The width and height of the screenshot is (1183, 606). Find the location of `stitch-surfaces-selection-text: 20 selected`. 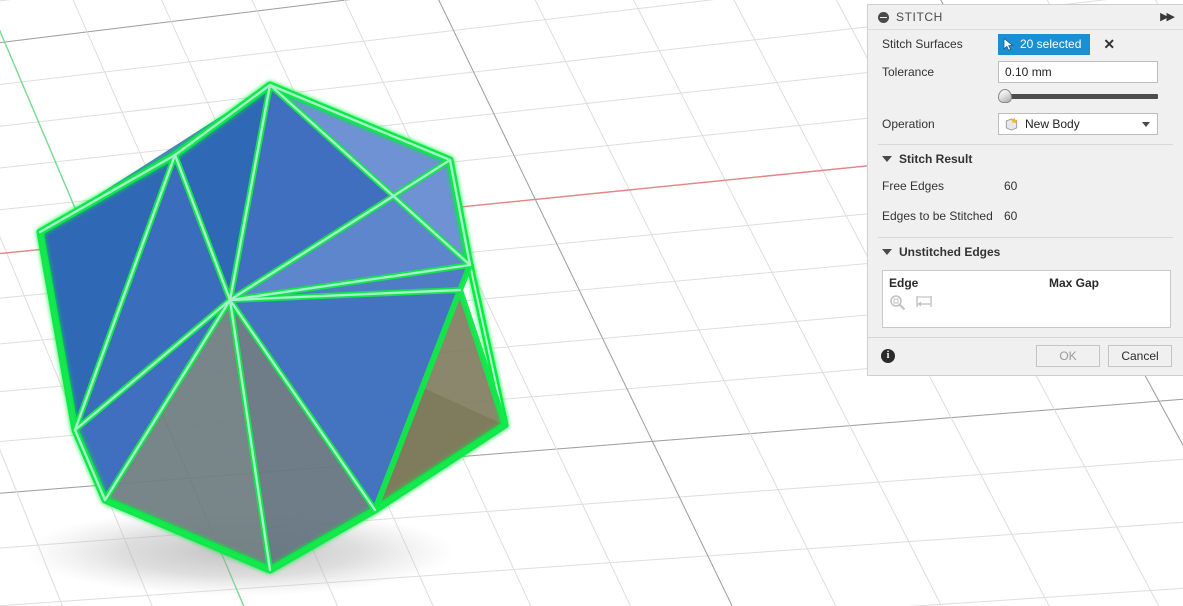

stitch-surfaces-selection-text: 20 selected is located at coordinates (1051, 44).